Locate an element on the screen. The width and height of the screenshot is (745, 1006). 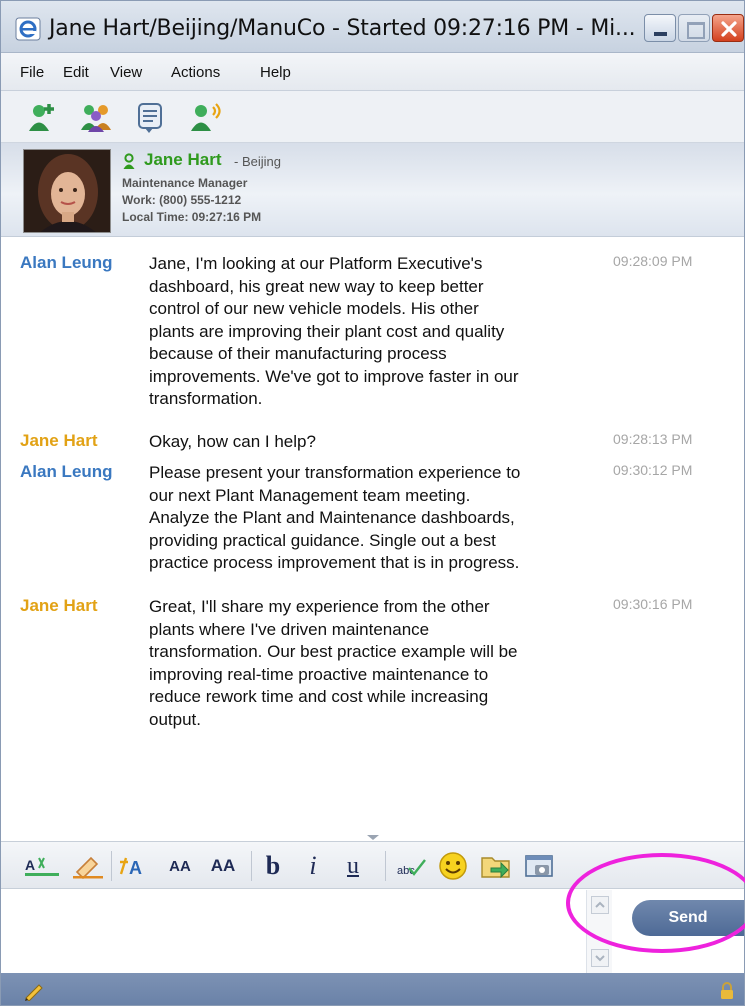
avatar-photo is located at coordinates (67, 191).